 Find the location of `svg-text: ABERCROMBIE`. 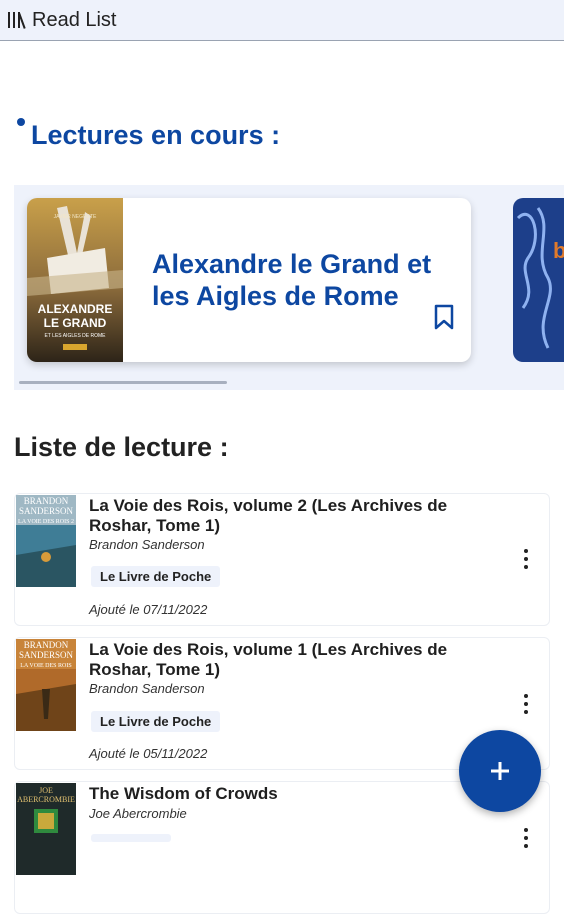

svg-text: ABERCROMBIE is located at coordinates (46, 799).